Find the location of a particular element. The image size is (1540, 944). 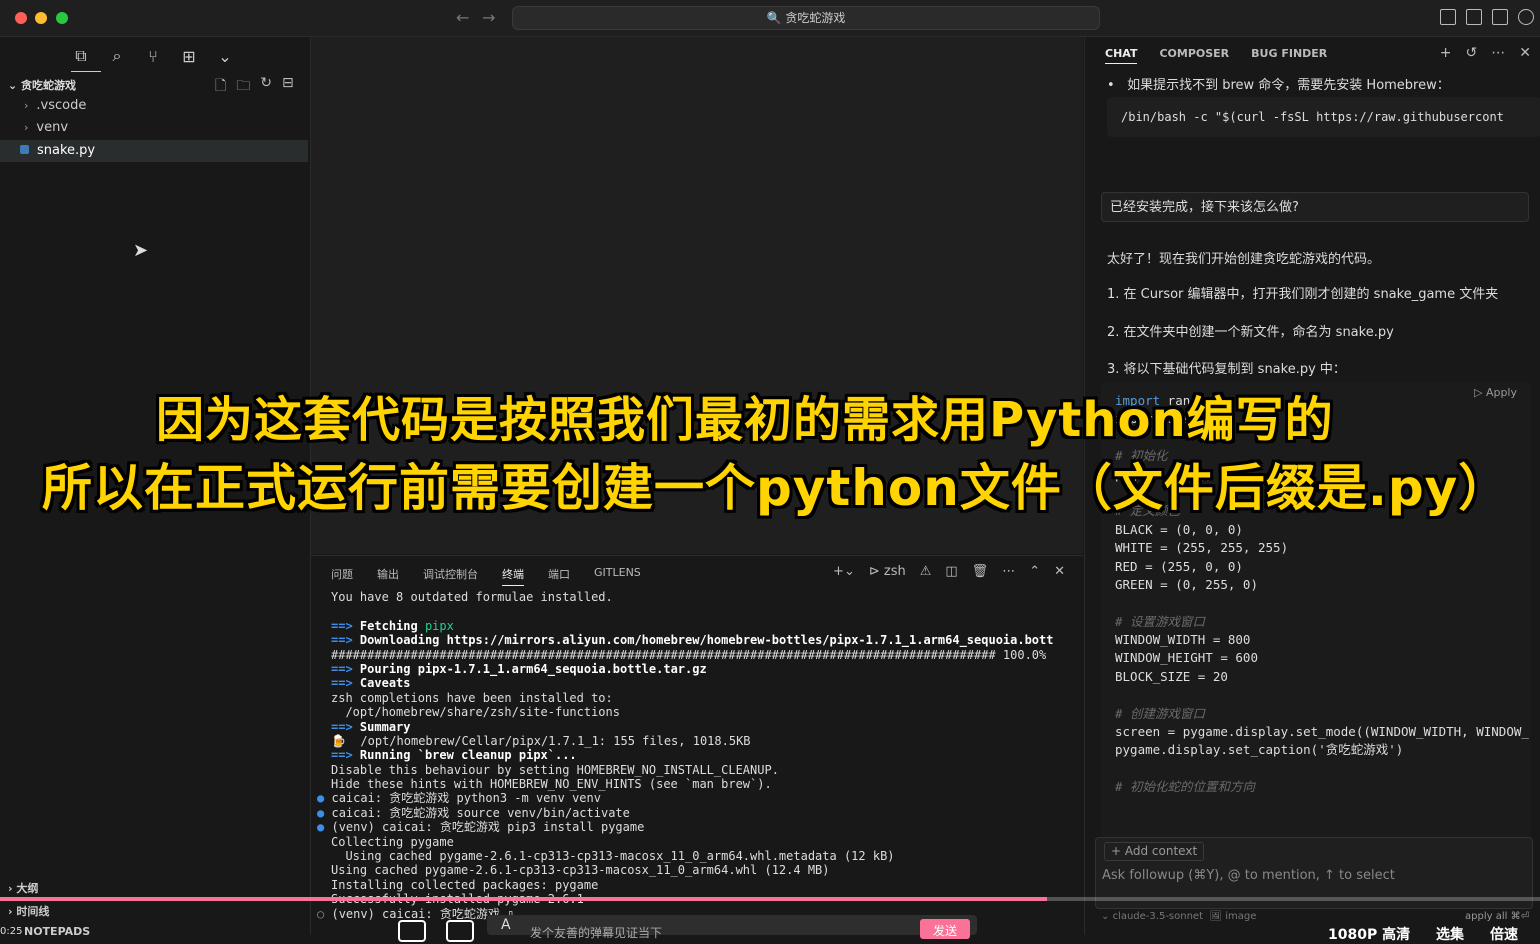

new-chat-icon: + is located at coordinates (1446, 53).